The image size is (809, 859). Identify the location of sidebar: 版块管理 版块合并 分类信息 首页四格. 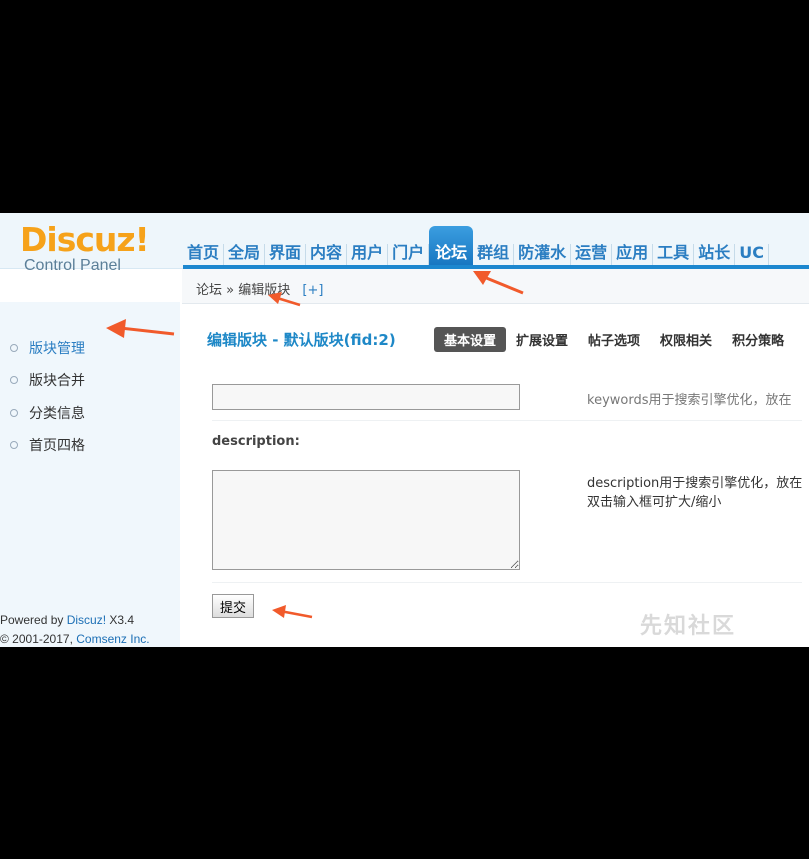
(90, 474).